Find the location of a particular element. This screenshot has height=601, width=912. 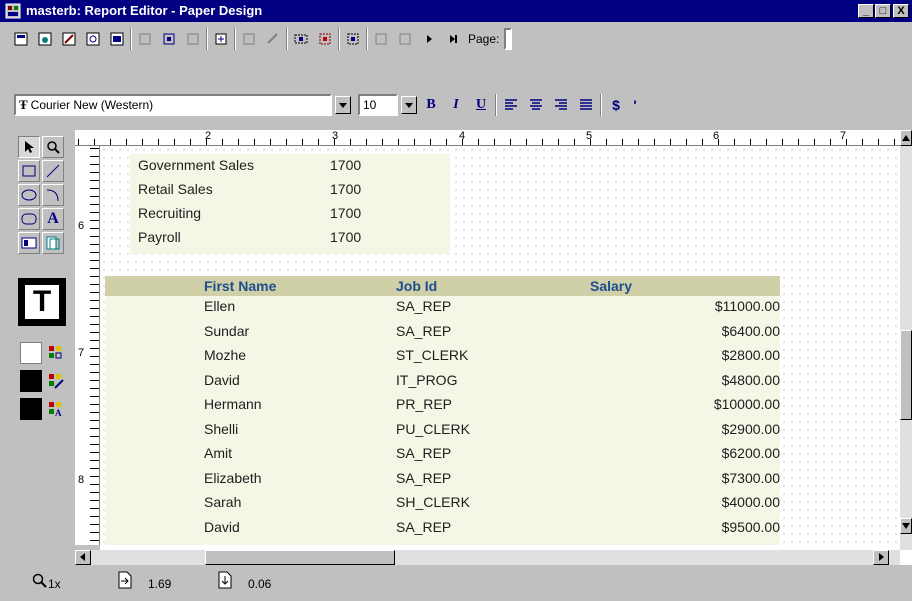

bold-button: B is located at coordinates (431, 105).